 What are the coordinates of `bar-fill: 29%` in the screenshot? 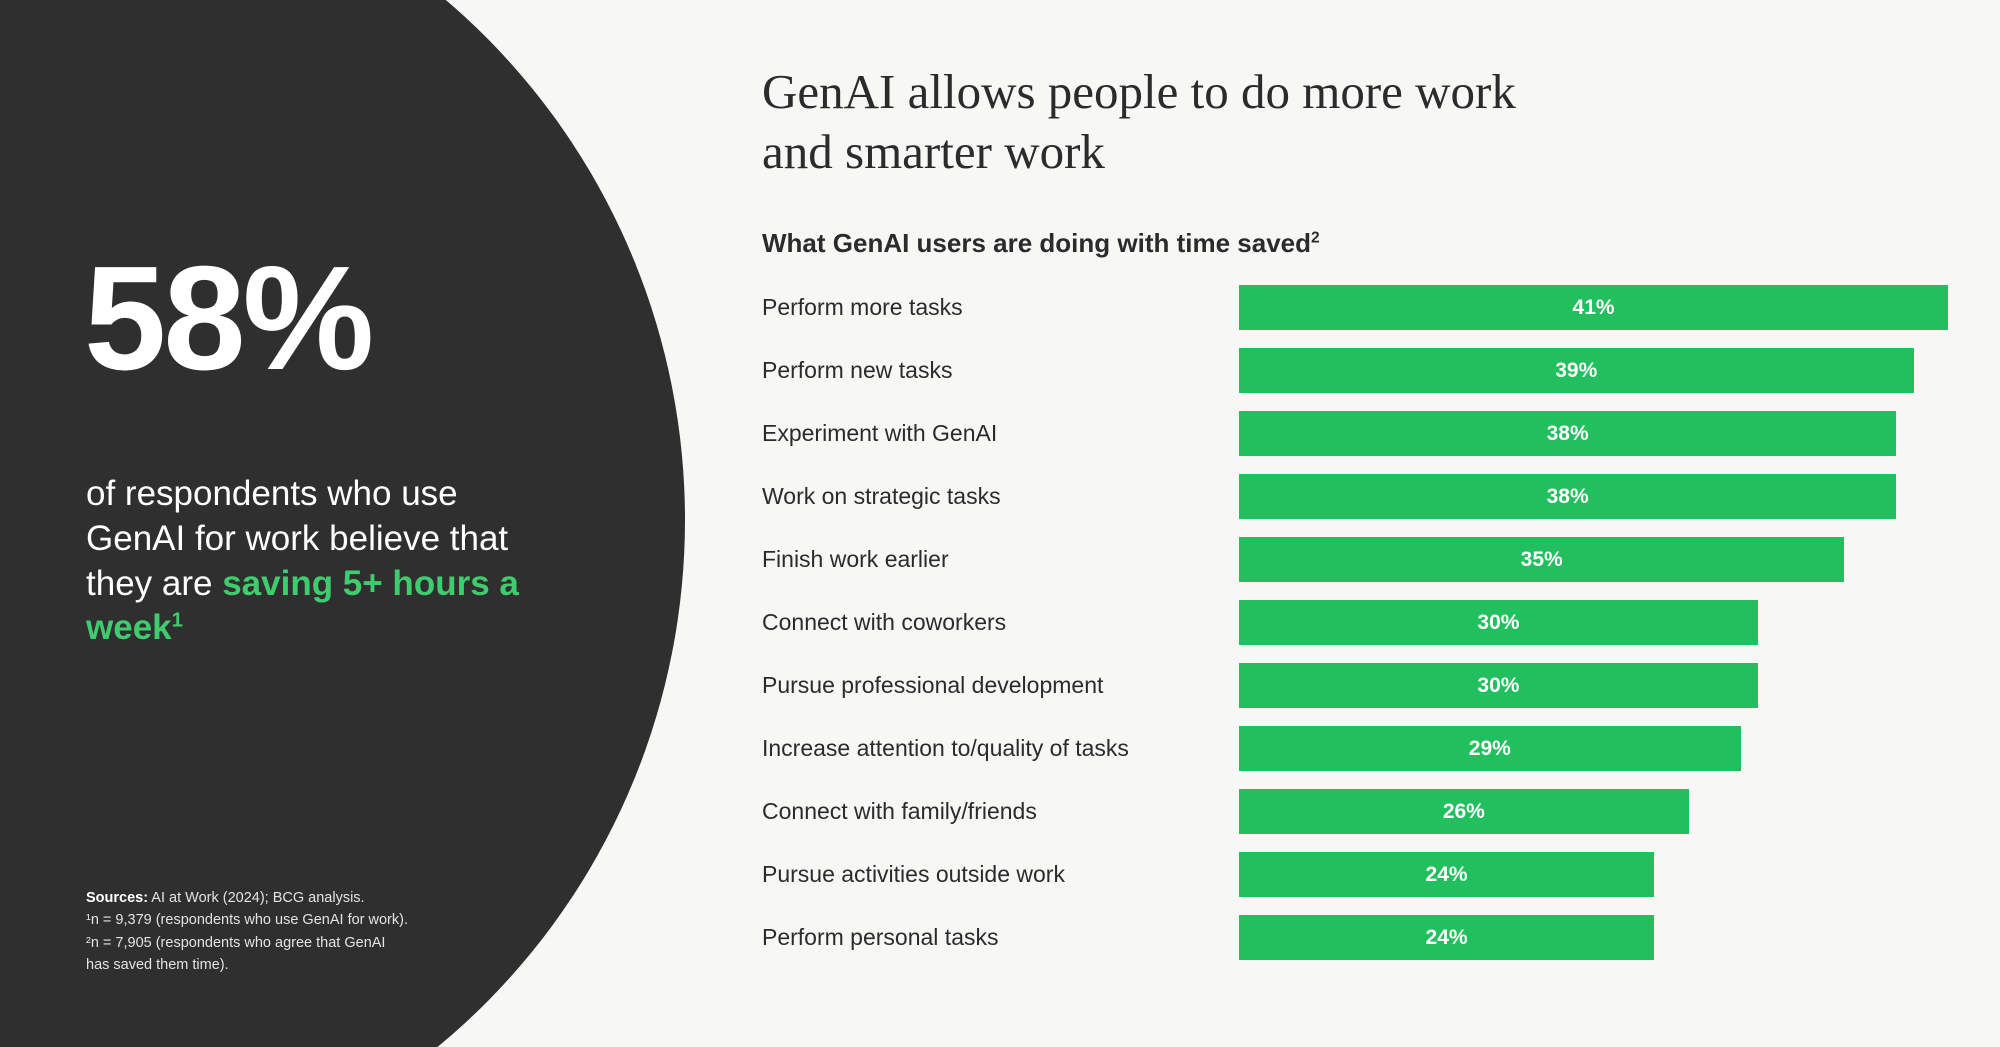 It's located at (1490, 748).